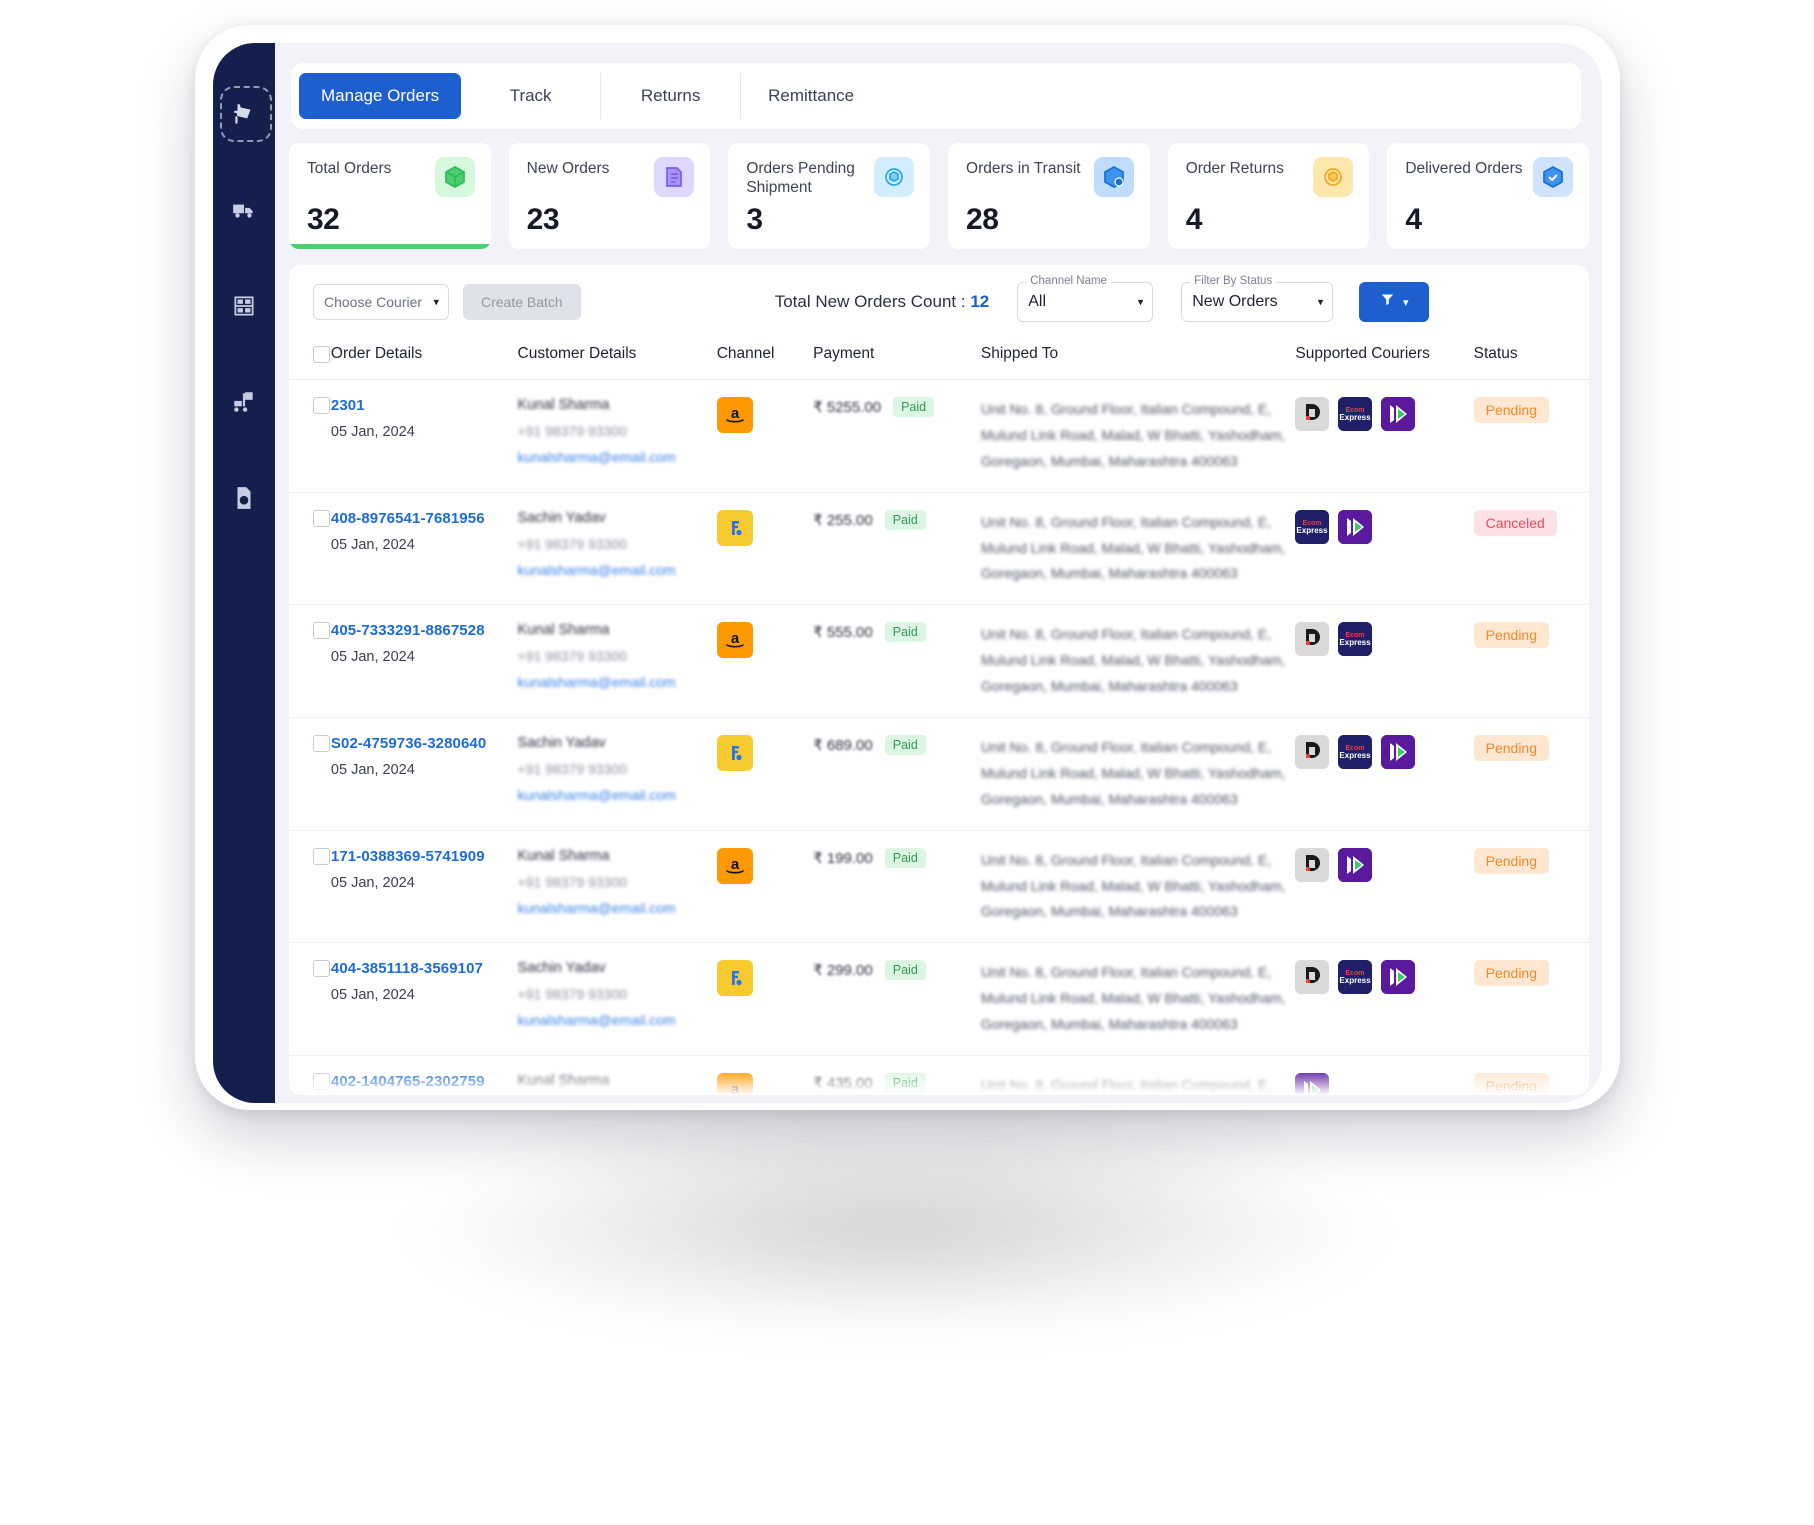  What do you see at coordinates (390, 196) in the screenshot?
I see `stat-card-total-orders: Total Orders 32` at bounding box center [390, 196].